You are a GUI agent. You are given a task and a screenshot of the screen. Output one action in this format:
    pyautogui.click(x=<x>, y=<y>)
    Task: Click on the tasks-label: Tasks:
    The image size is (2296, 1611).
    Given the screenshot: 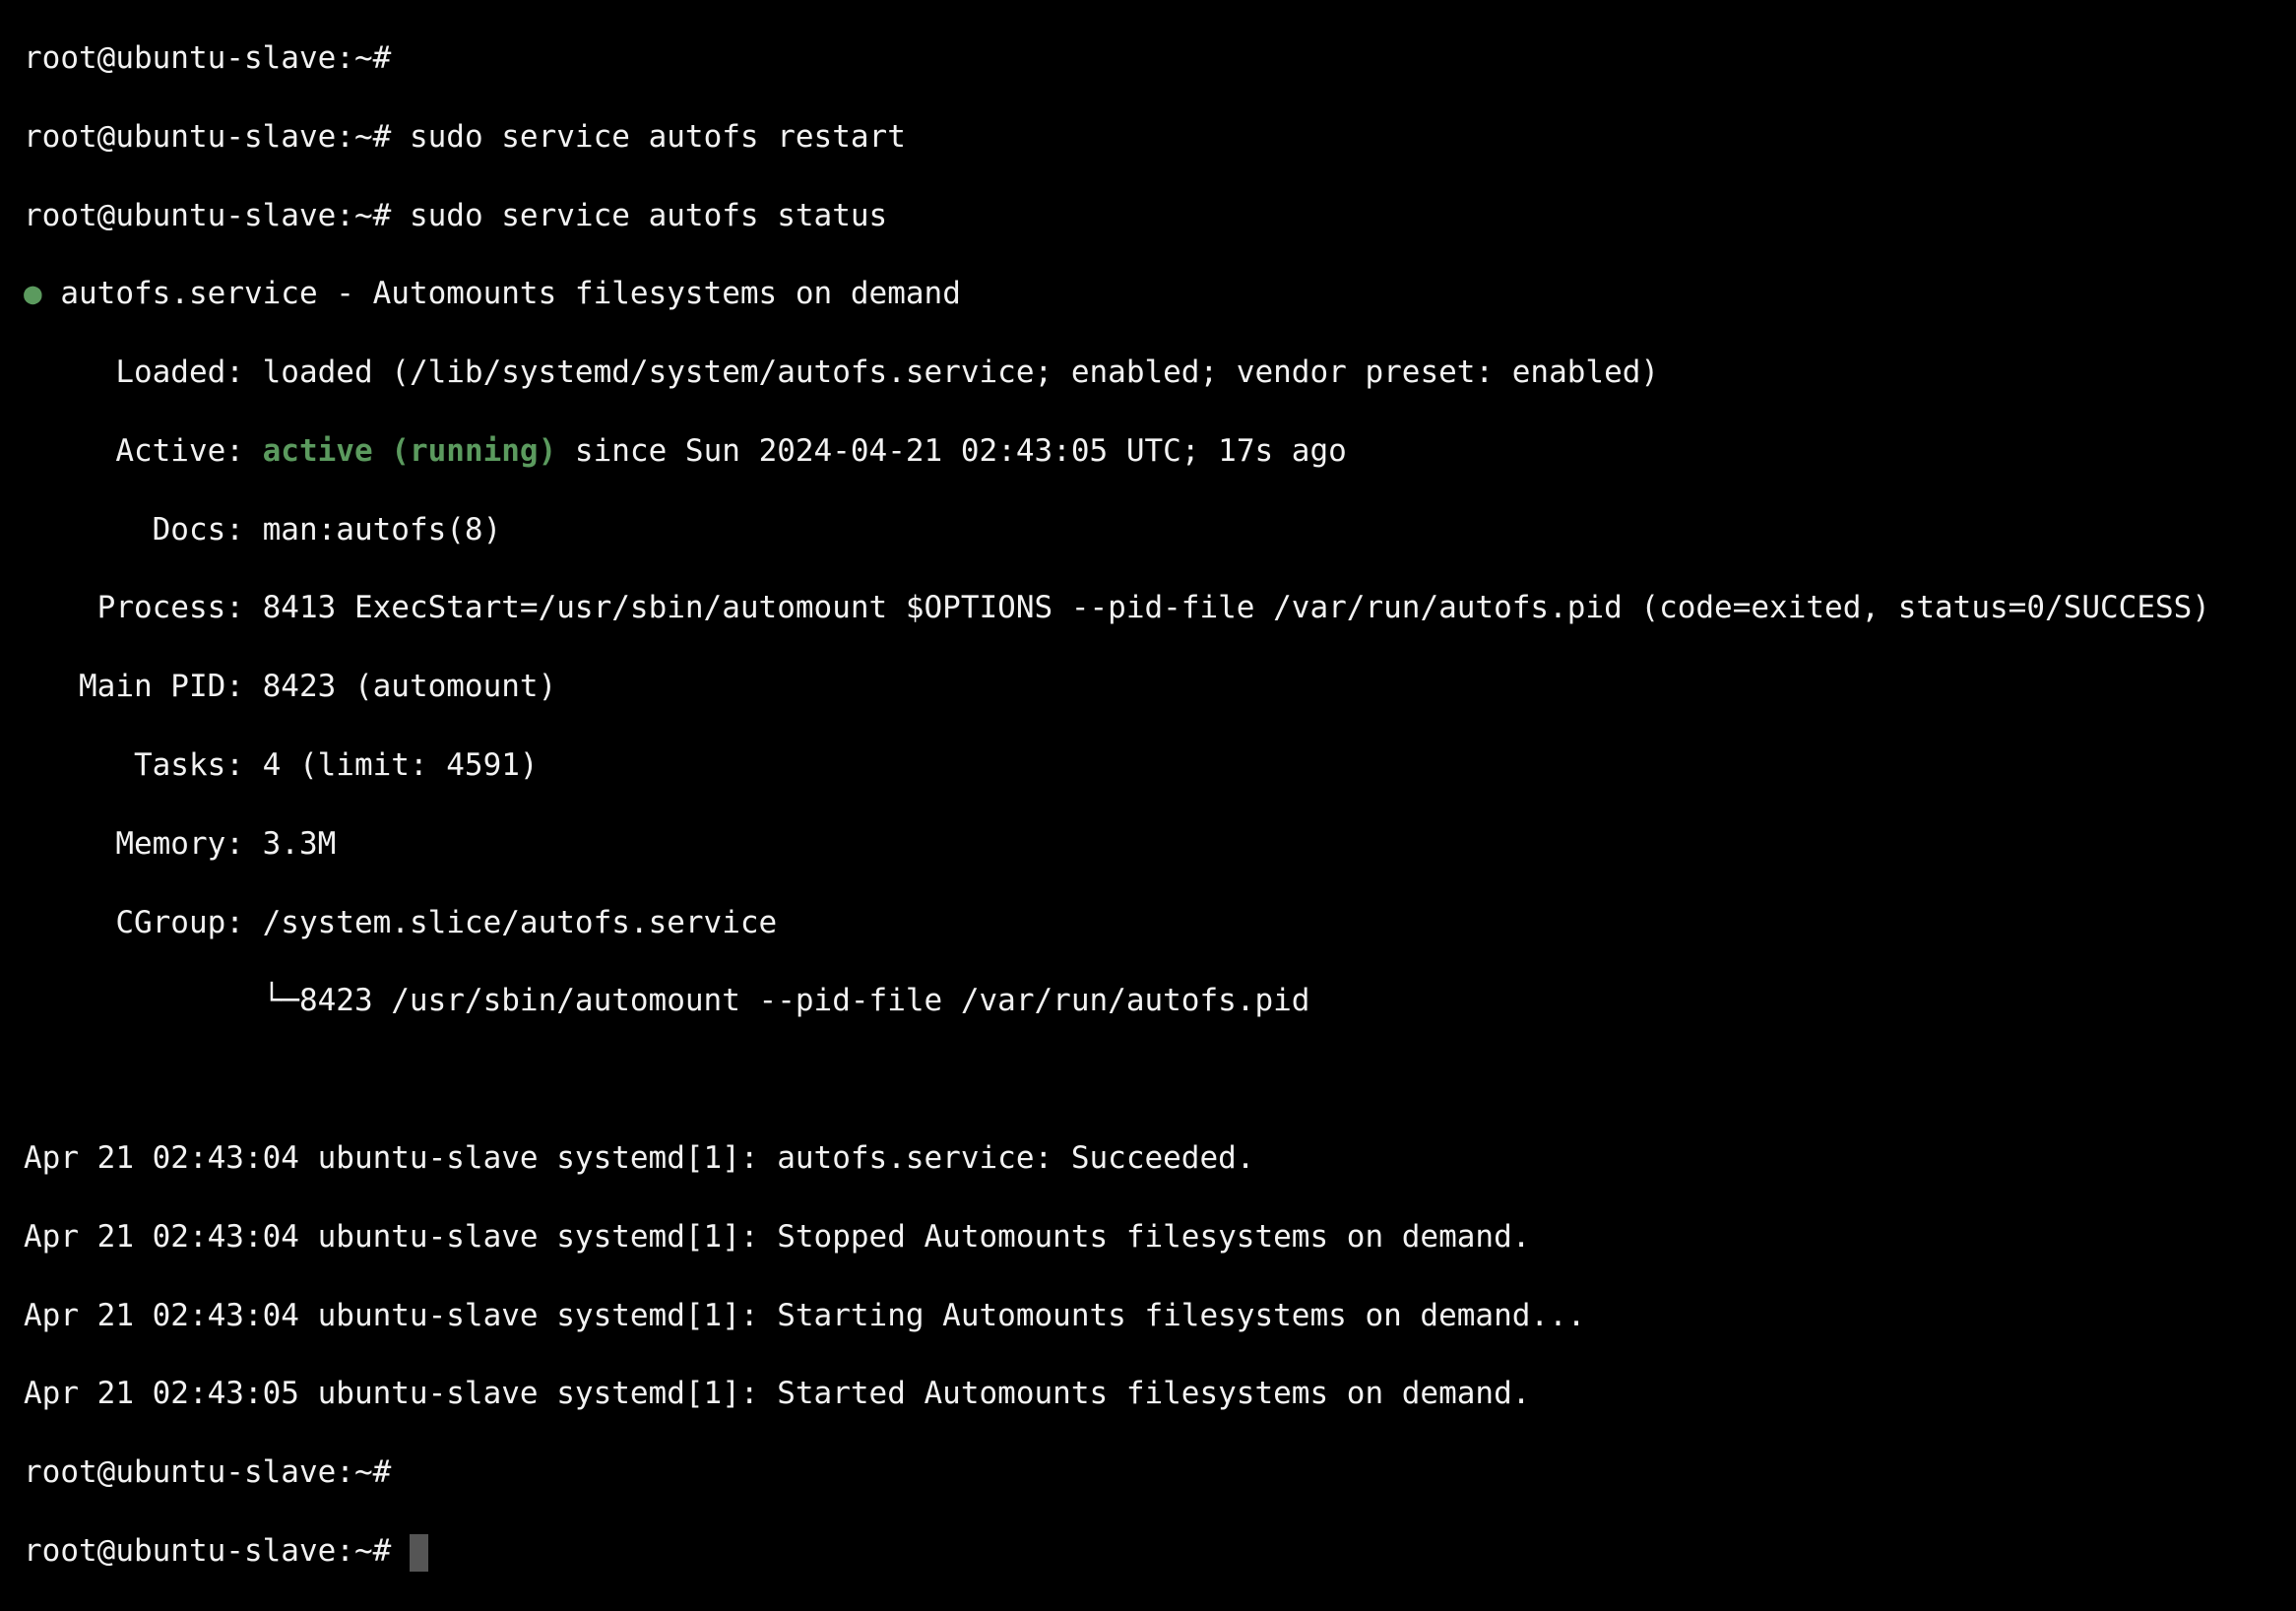 What is the action you would take?
    pyautogui.click(x=134, y=765)
    